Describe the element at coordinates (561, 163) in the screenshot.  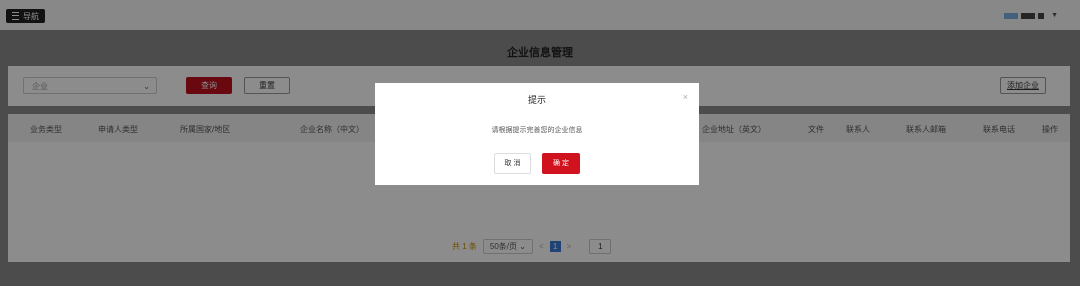
I see `confirm-button: 确 定` at that location.